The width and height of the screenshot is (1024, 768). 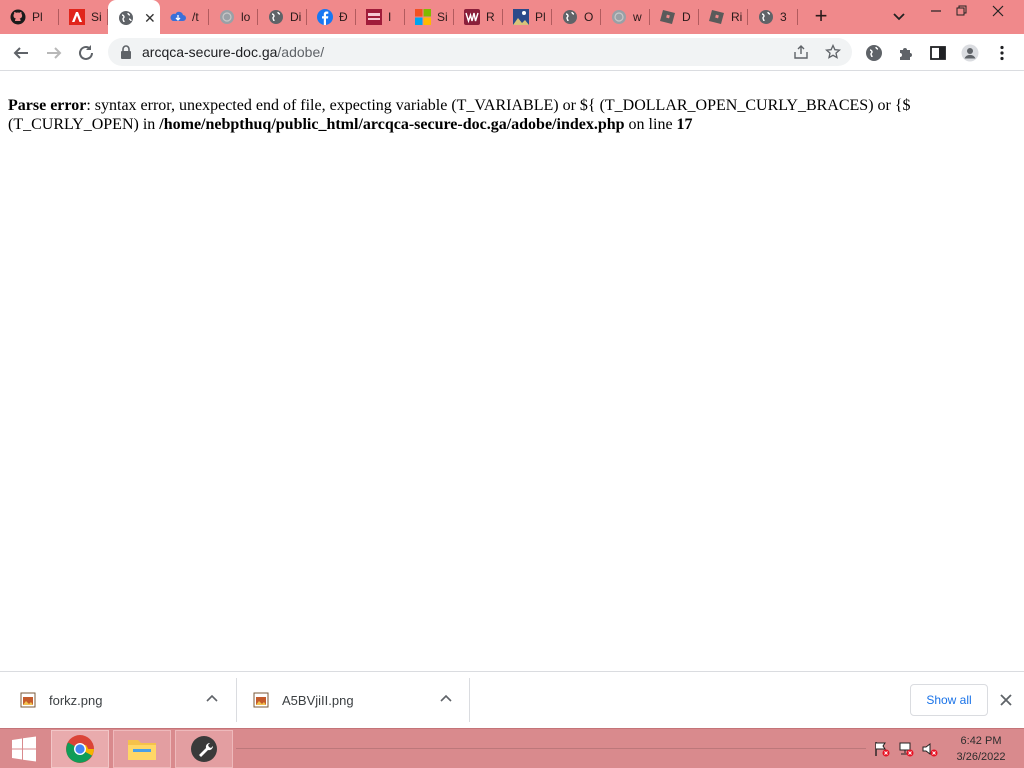 I want to click on tab-title: D, so click(x=686, y=17).